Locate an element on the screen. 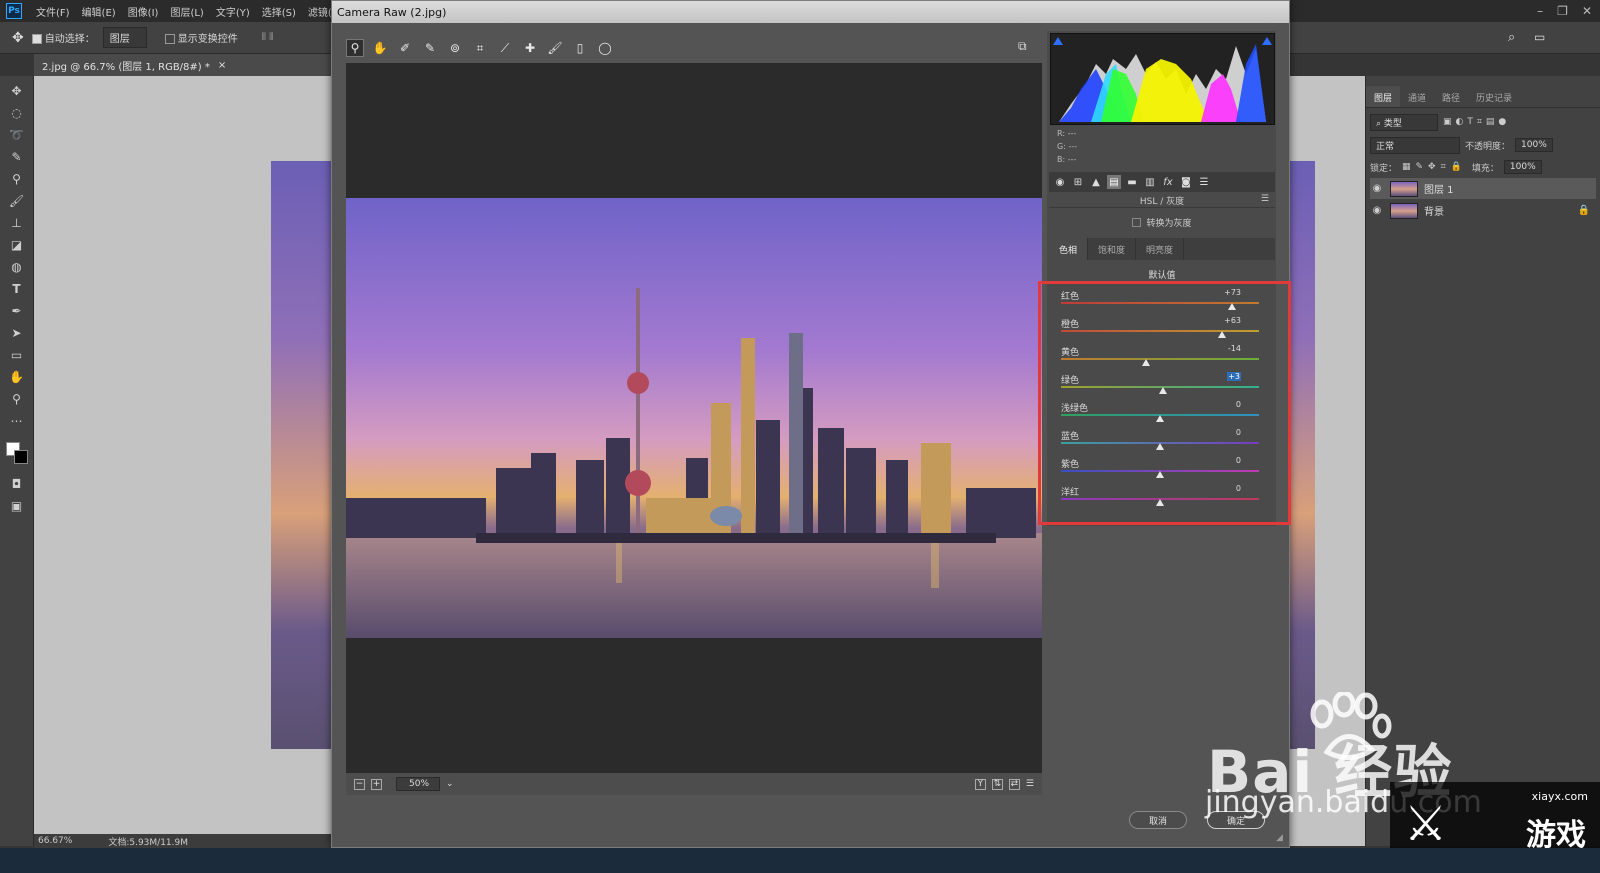  targeted-adjust-tool-icon: ⊚ is located at coordinates (455, 48).